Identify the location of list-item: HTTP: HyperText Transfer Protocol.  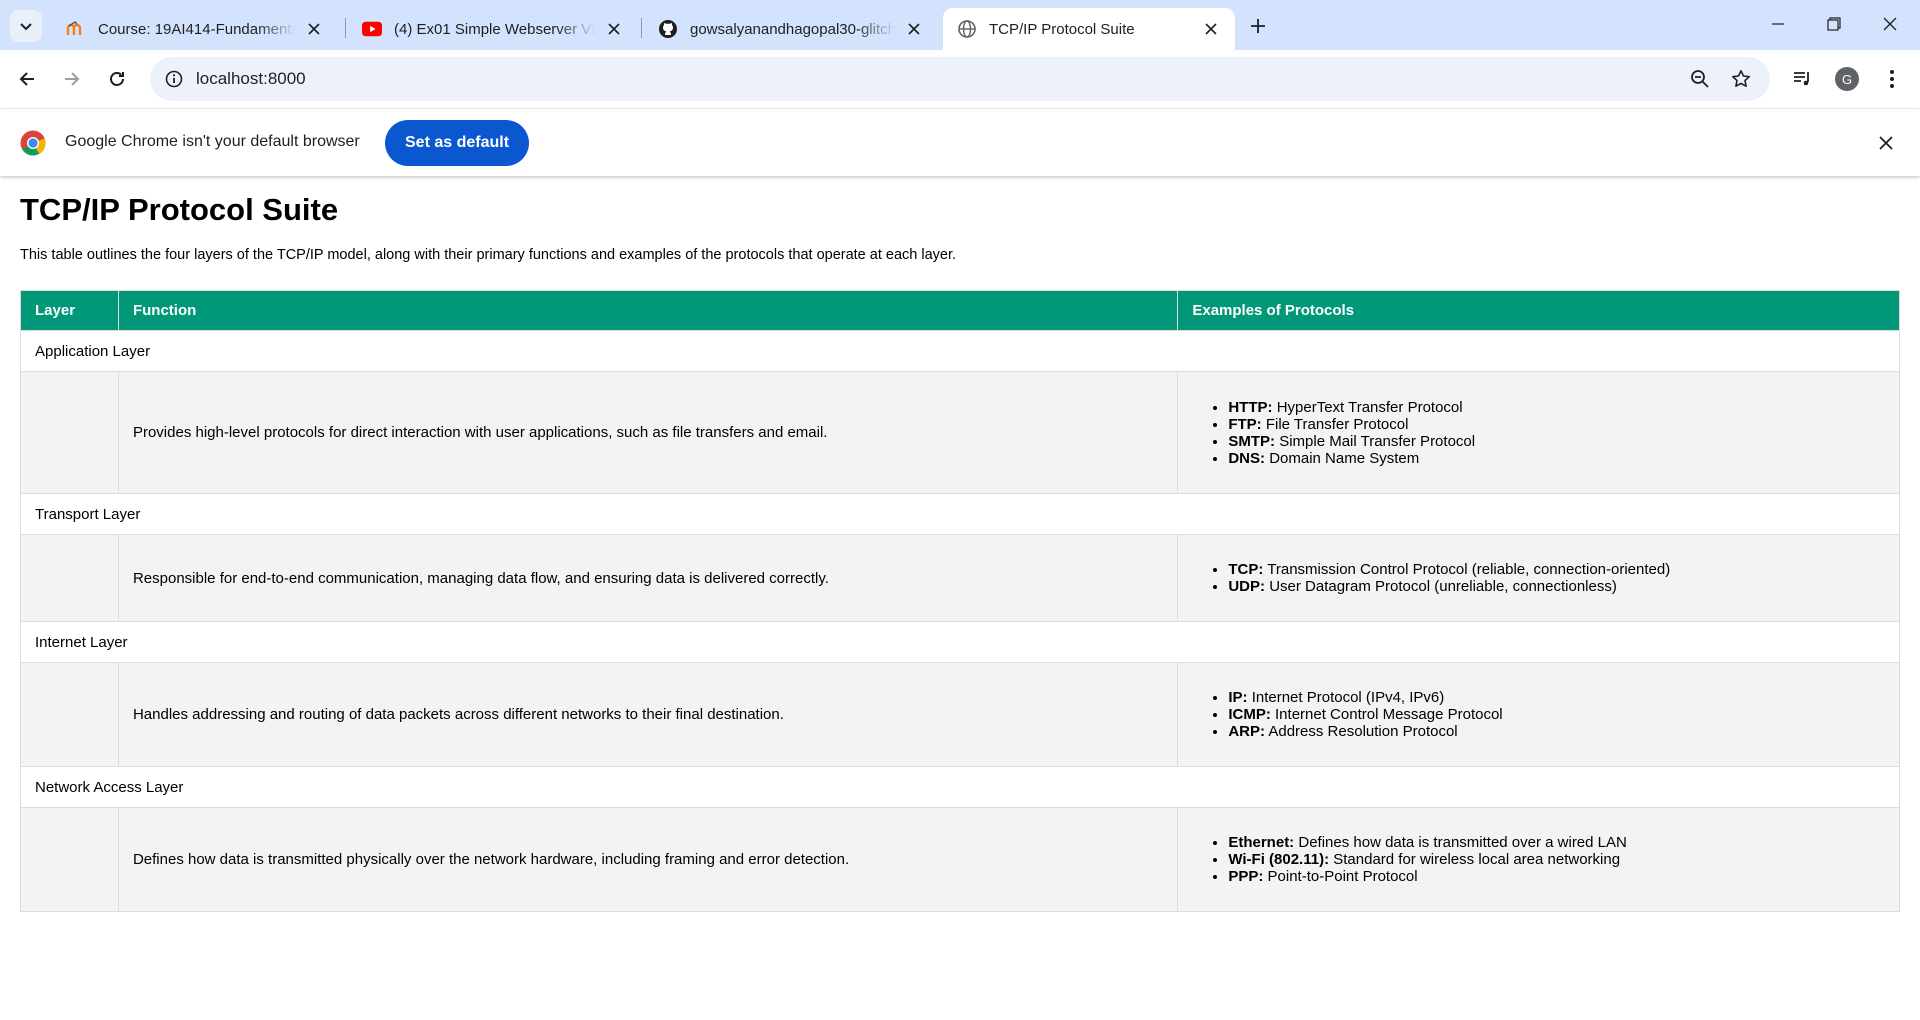
(1556, 407).